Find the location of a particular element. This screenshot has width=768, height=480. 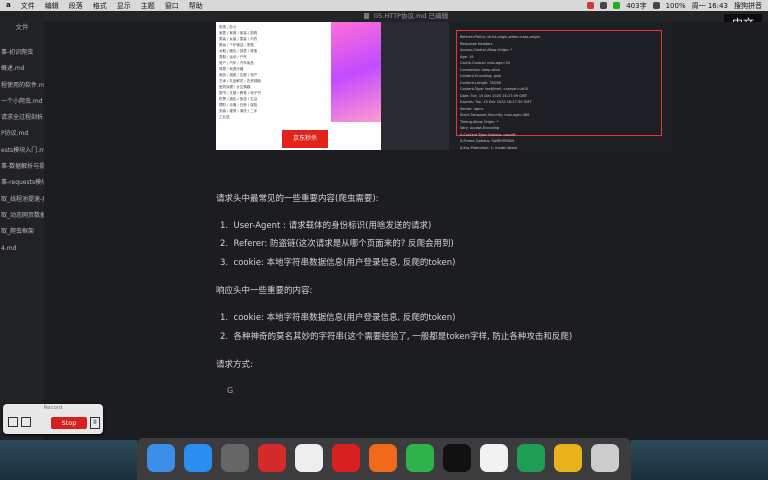

menu-items: a 文件 编辑 段落 格式 显示 主题 窗口 帮助 is located at coordinates (101, 6).